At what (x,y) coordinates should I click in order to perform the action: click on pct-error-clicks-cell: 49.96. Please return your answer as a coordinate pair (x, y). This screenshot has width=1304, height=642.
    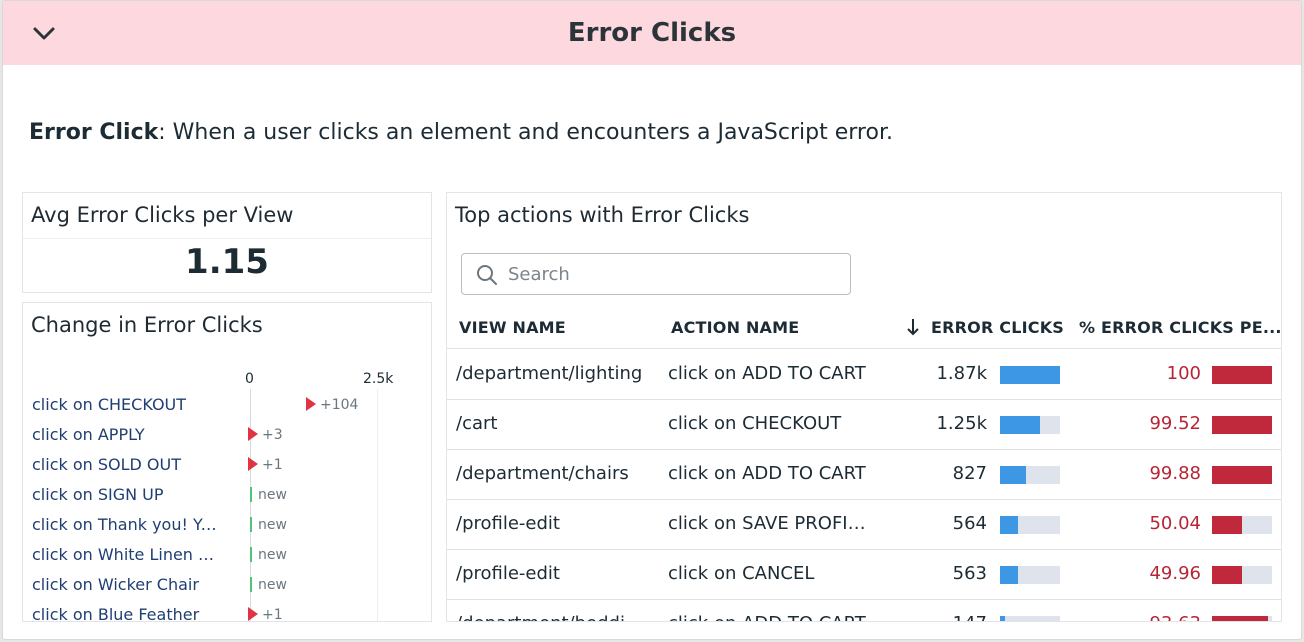
    Looking at the image, I should click on (1175, 573).